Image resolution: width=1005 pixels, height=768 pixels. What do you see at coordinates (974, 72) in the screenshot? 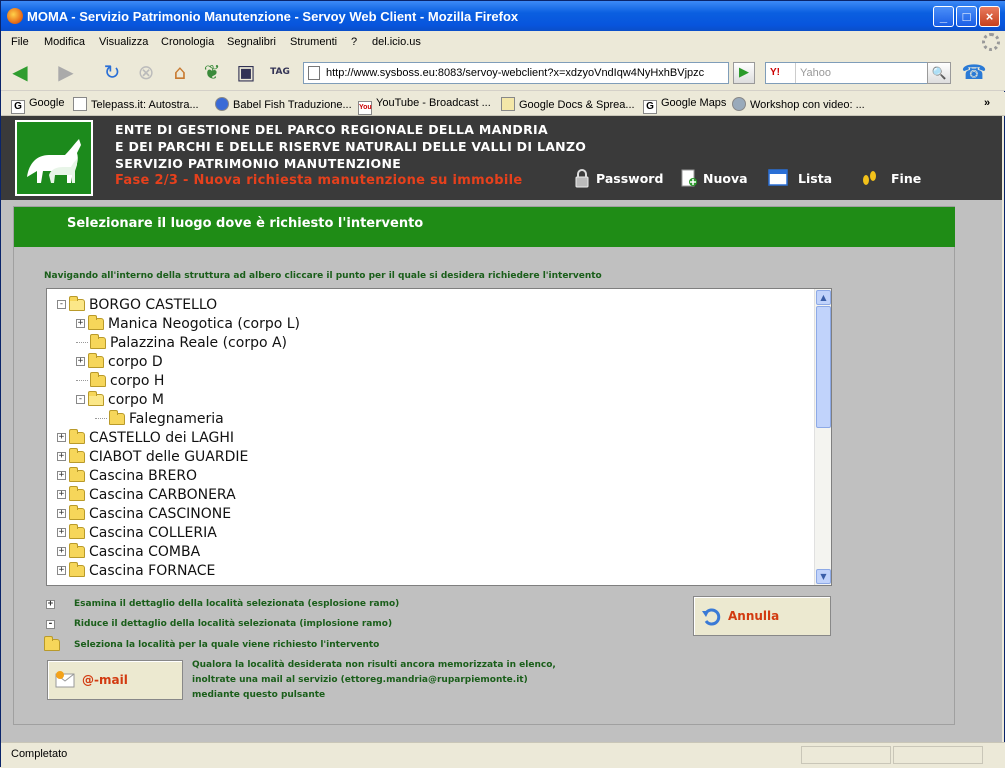
I see `skype-icon: ☎` at bounding box center [974, 72].